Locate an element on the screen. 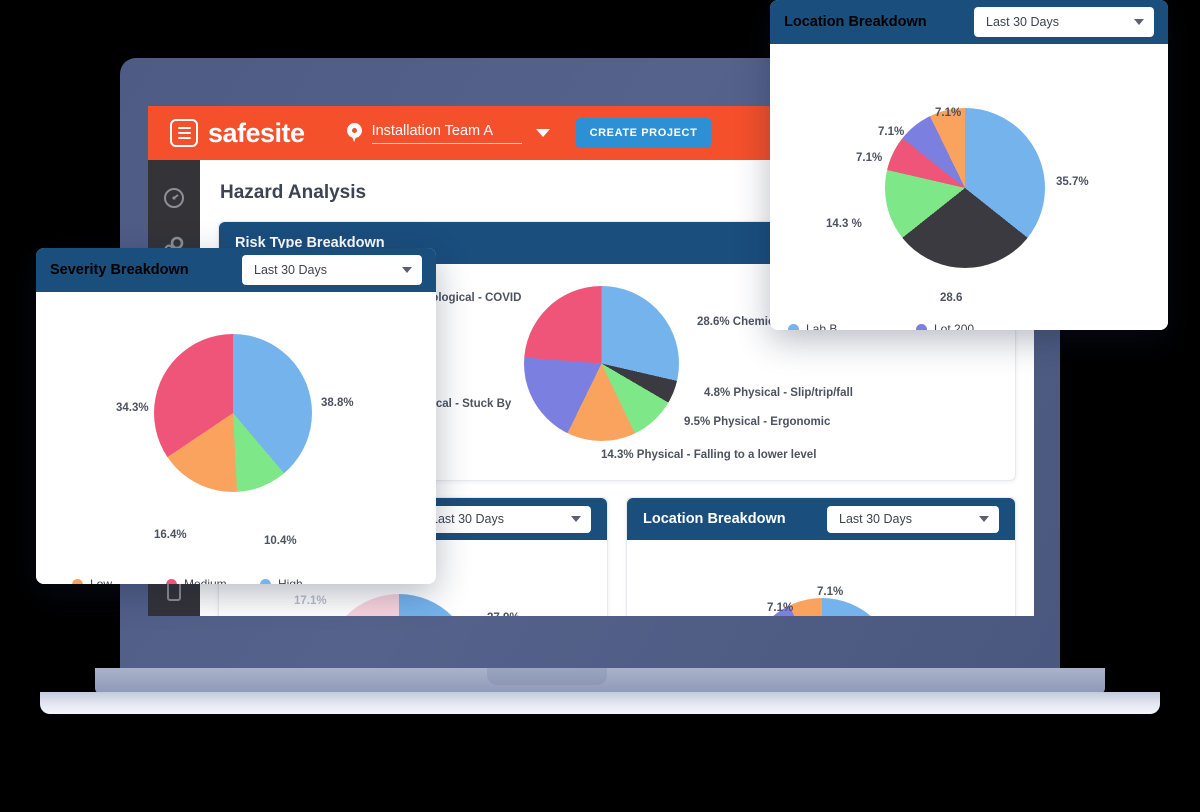 The image size is (1200, 812). bottom-right-card-header: Location Breakdown Last 30 Days is located at coordinates (821, 519).